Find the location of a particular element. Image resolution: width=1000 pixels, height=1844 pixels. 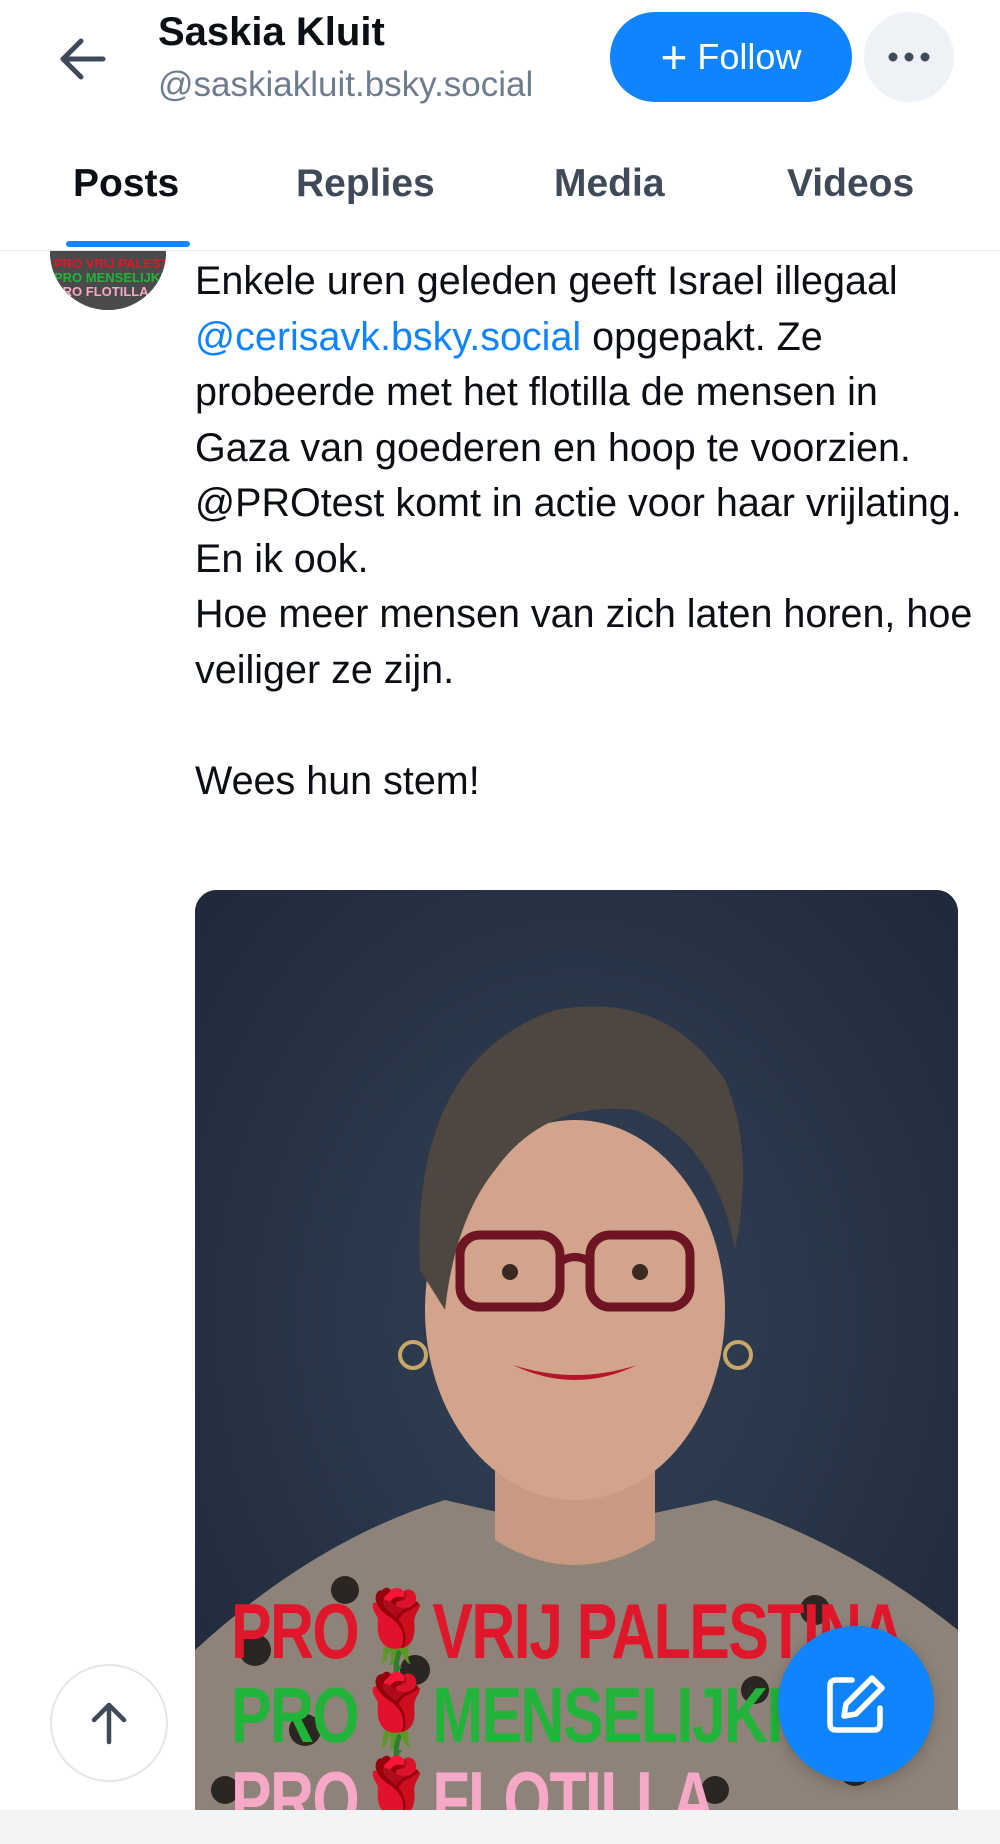

compose-post-button is located at coordinates (856, 1704).